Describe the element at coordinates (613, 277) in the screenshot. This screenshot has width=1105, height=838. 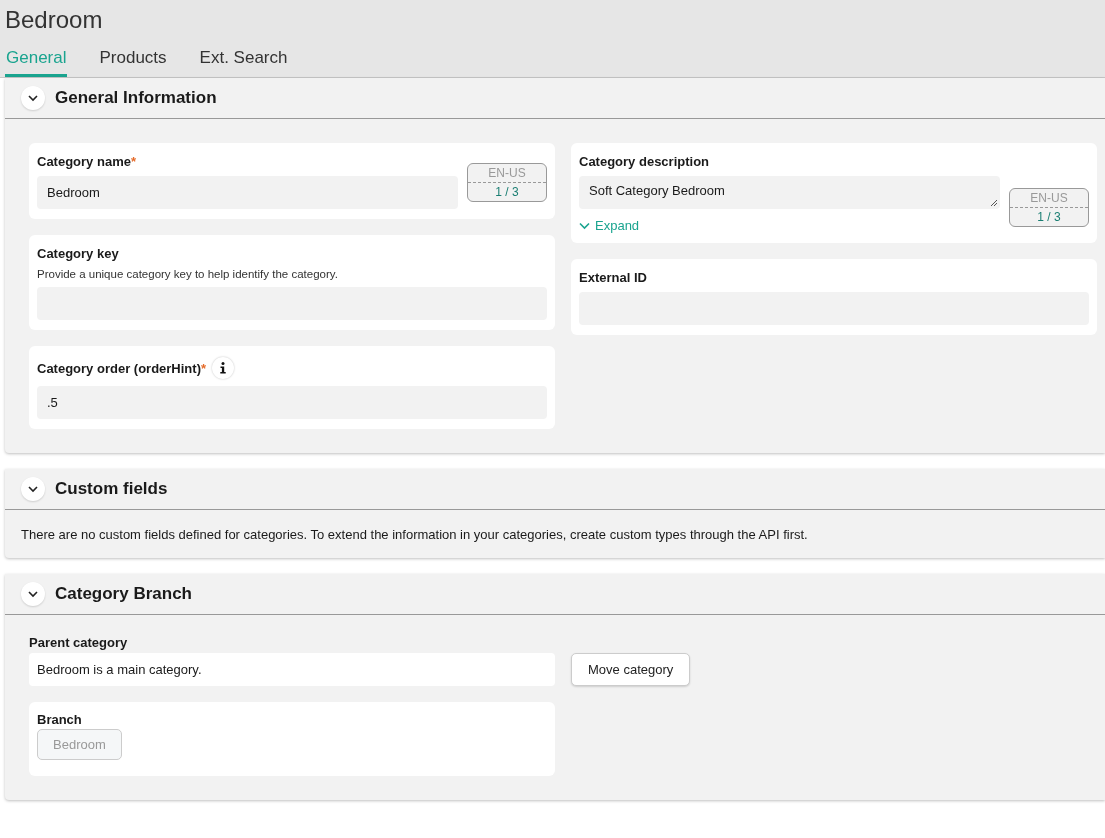
I see `field-label: External ID` at that location.